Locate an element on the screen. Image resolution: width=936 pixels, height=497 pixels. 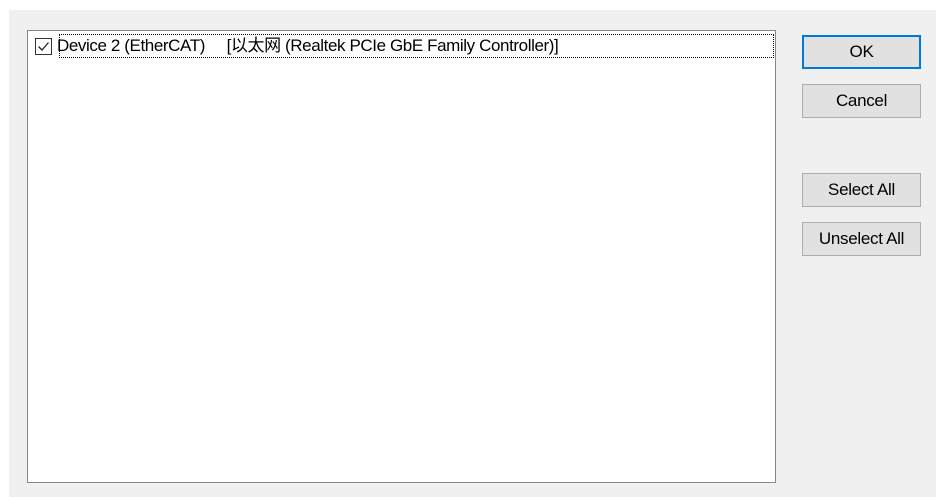
unselect-all-button: Unselect All is located at coordinates (861, 239).